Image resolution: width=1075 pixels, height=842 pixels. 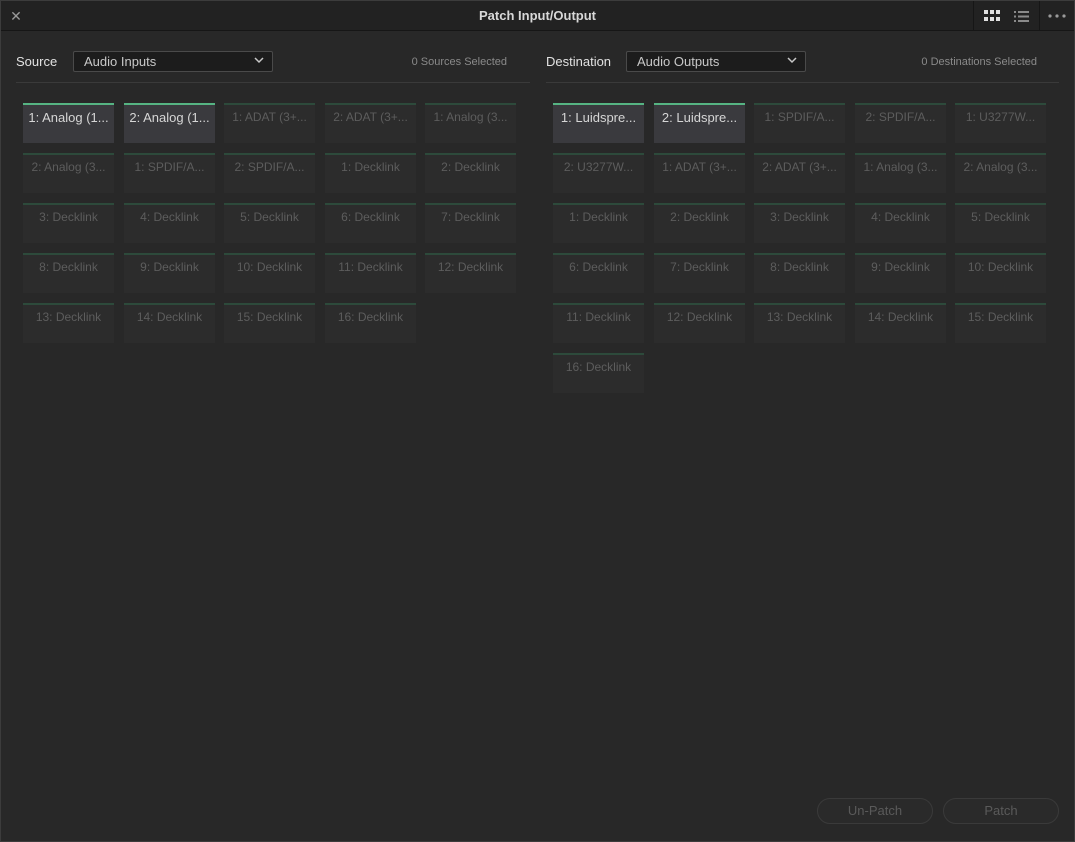 I want to click on source-tile: 3: Decklink, so click(x=68, y=223).